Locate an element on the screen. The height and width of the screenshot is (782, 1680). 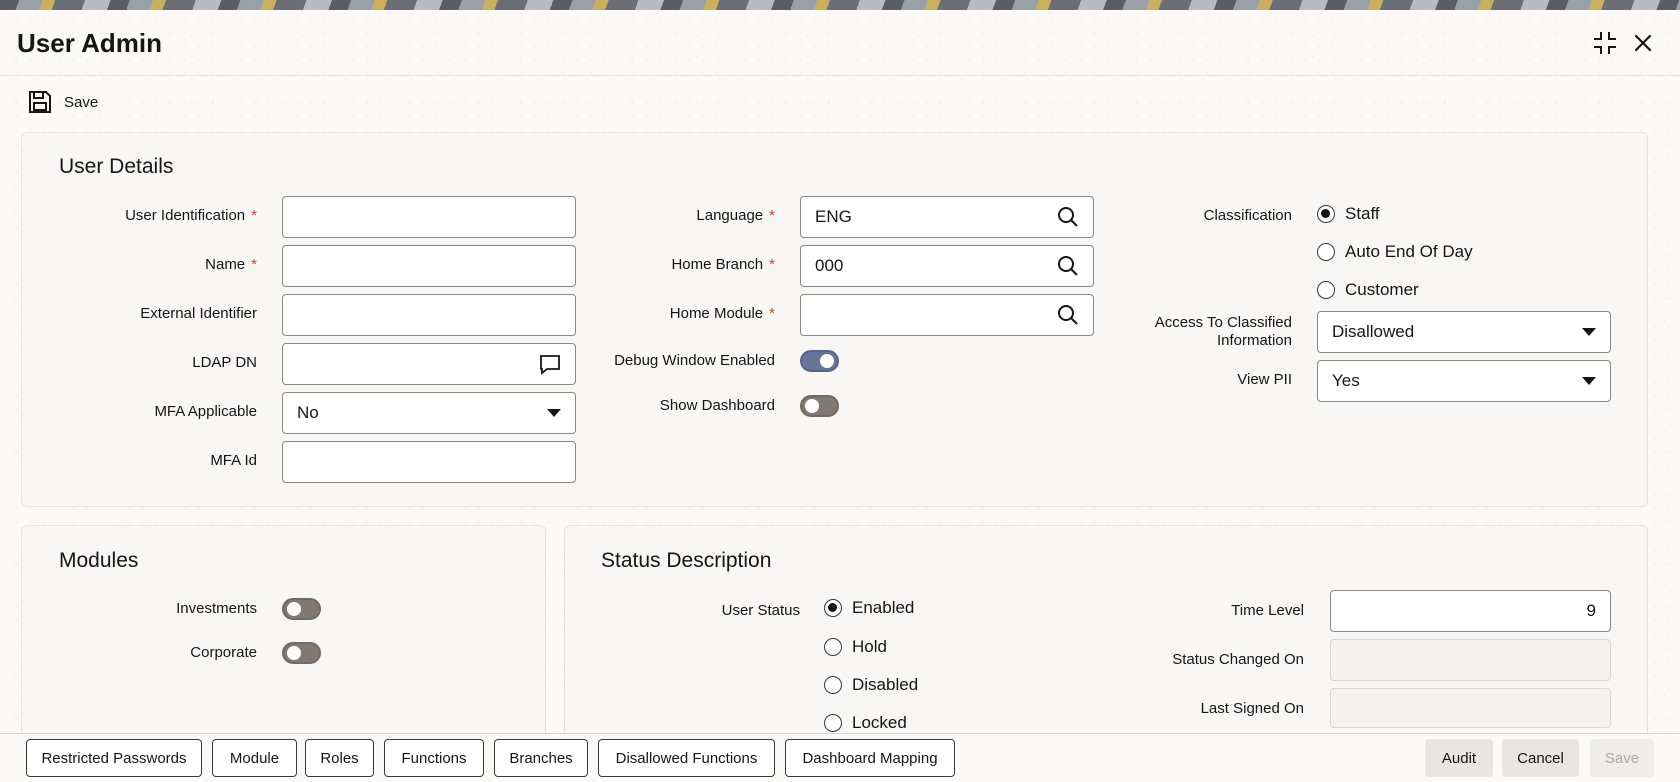
close-button is located at coordinates (1643, 43).